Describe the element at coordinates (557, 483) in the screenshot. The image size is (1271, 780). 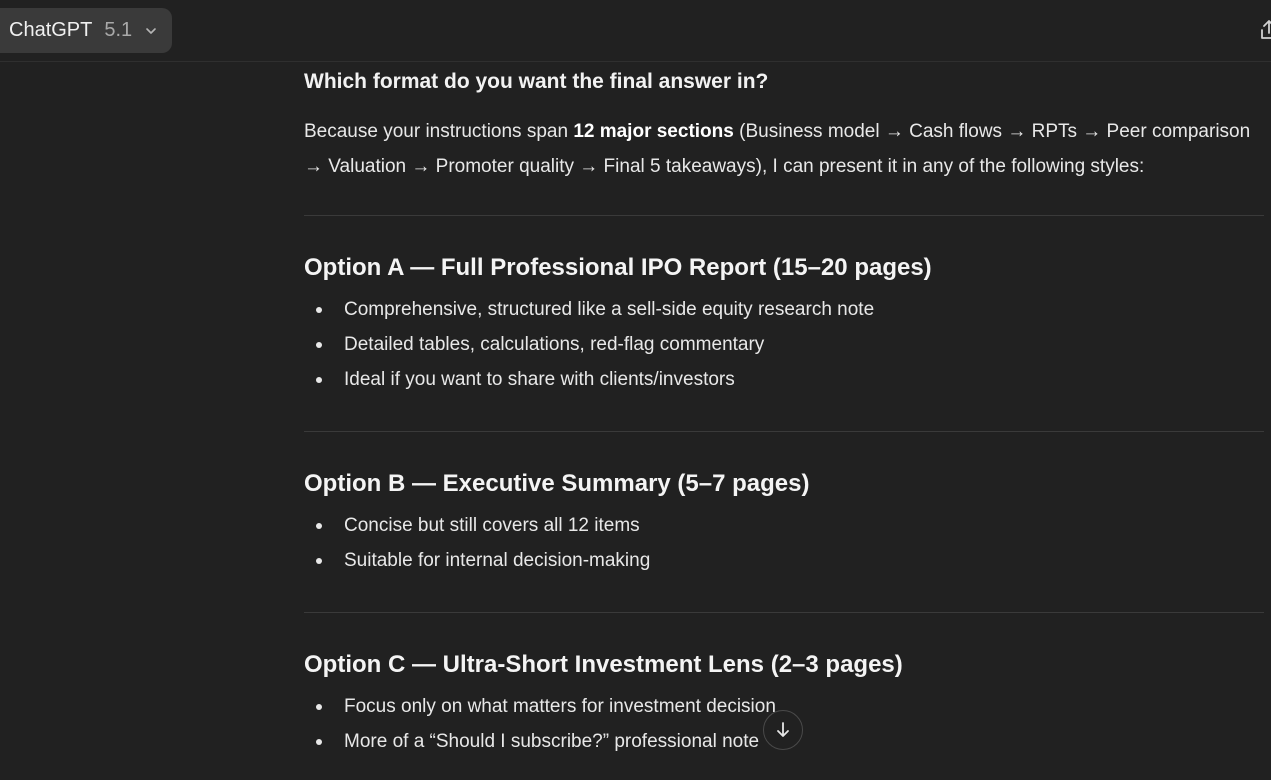
I see `option-b-title: Option B — Executive Summary (5–7 pages)` at that location.